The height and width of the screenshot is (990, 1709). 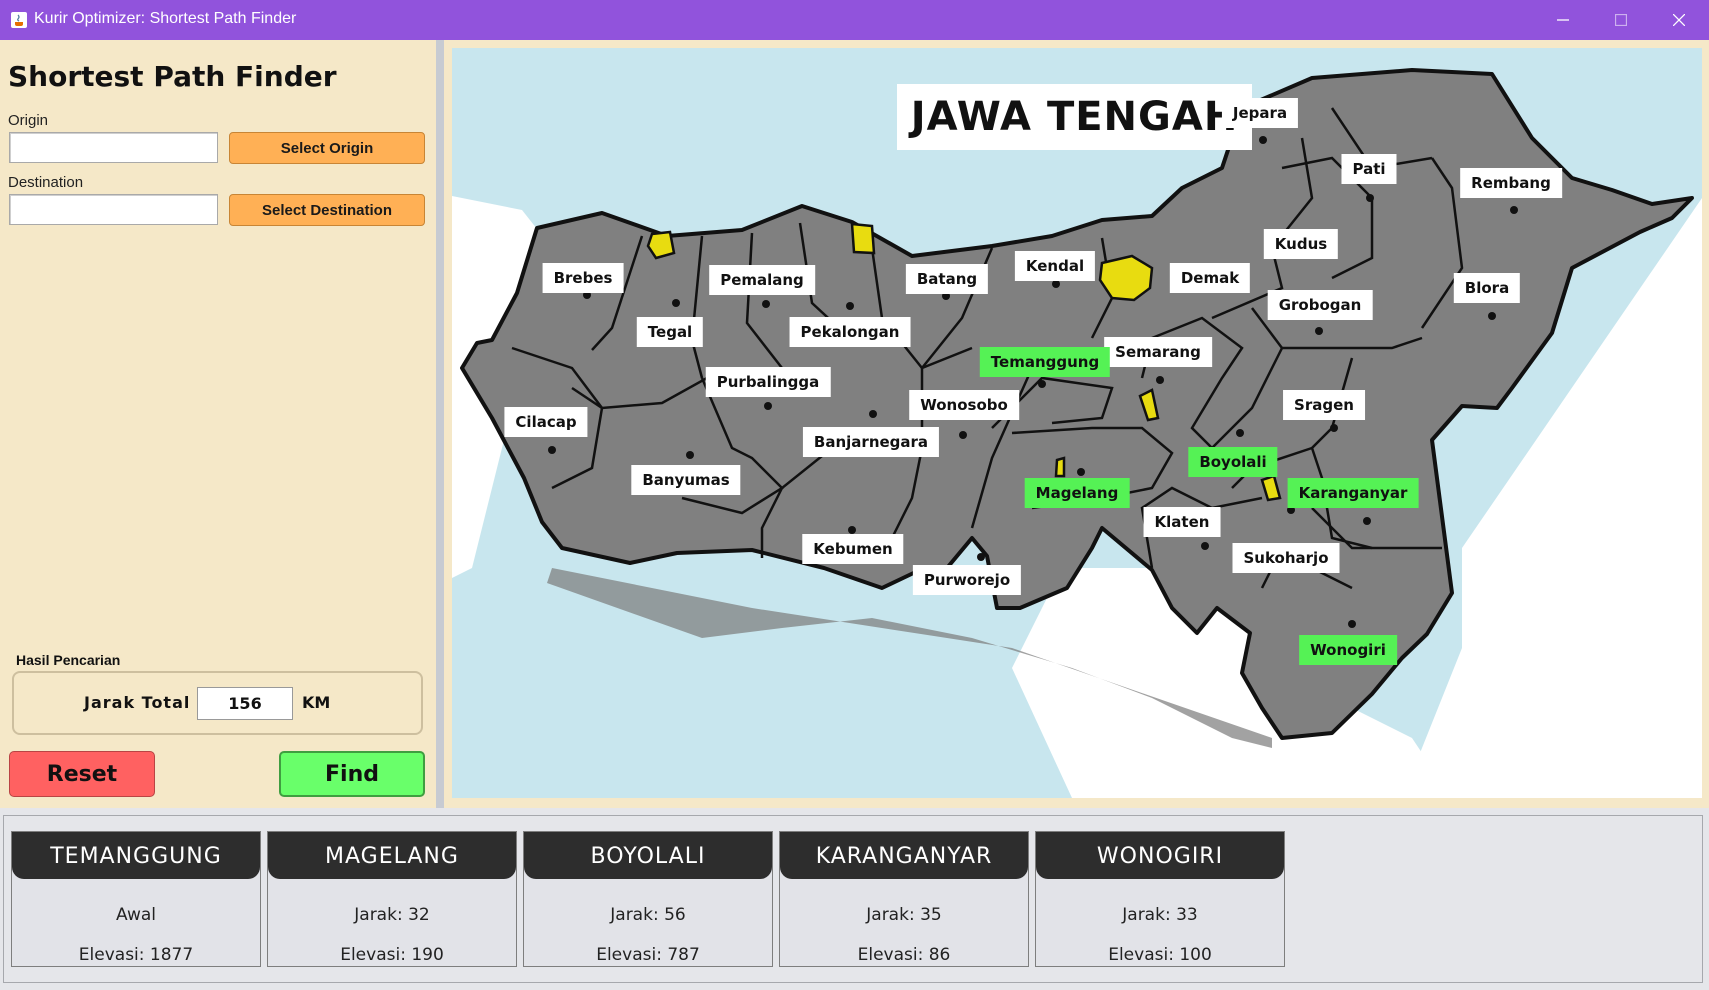 I want to click on origin-input, so click(x=113, y=147).